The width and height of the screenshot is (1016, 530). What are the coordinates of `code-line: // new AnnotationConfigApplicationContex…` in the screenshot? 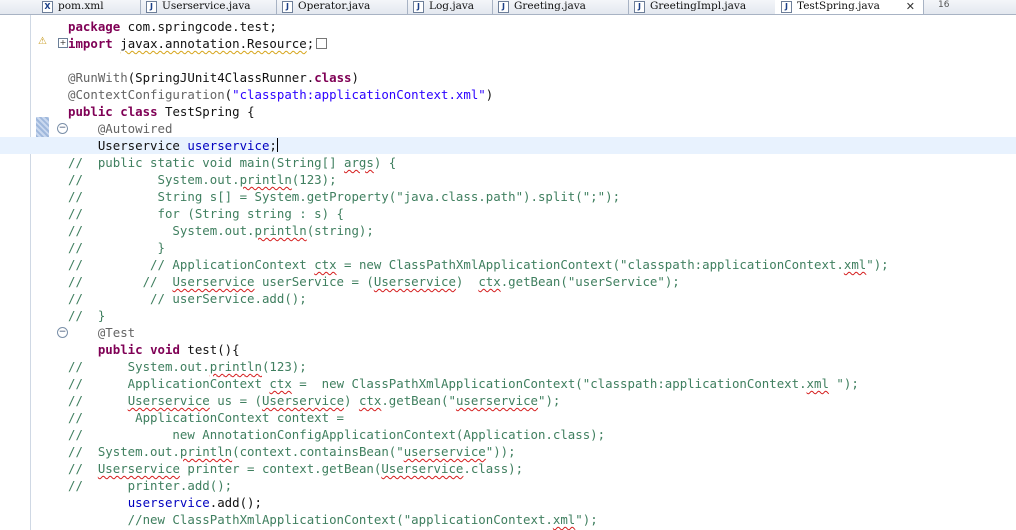 It's located at (542, 434).